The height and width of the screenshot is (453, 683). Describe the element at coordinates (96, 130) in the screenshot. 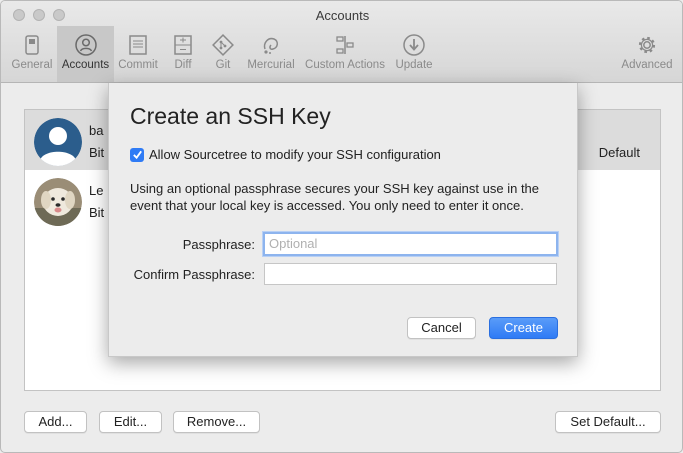

I see `account-name: ba` at that location.